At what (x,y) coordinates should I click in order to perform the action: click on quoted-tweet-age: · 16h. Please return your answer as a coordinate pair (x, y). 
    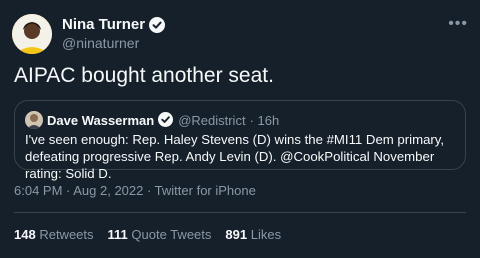
    Looking at the image, I should click on (264, 120).